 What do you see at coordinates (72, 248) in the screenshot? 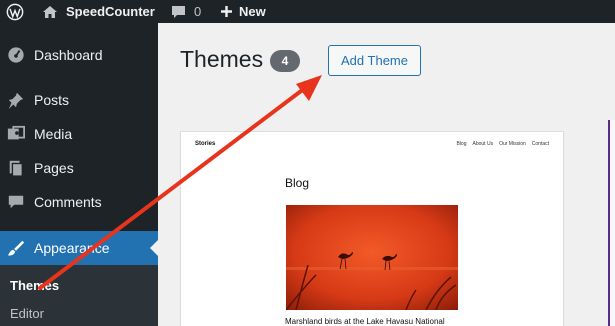
I see `sidebar-item-label: Appearance` at bounding box center [72, 248].